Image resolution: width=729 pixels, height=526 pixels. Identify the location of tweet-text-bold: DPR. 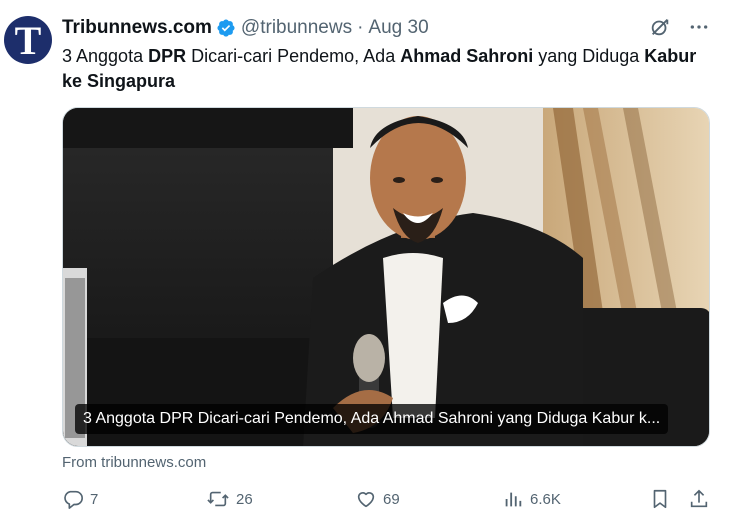
(167, 56).